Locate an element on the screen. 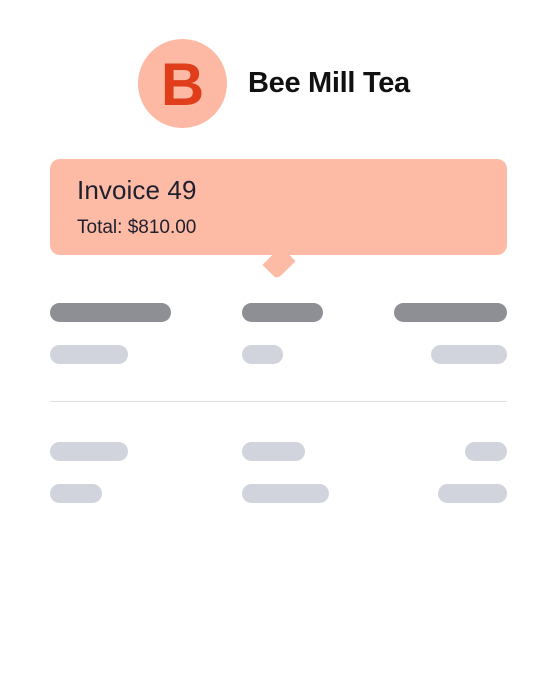 Image resolution: width=556 pixels, height=692 pixels. company-header: B Bee Mill Tea is located at coordinates (274, 83).